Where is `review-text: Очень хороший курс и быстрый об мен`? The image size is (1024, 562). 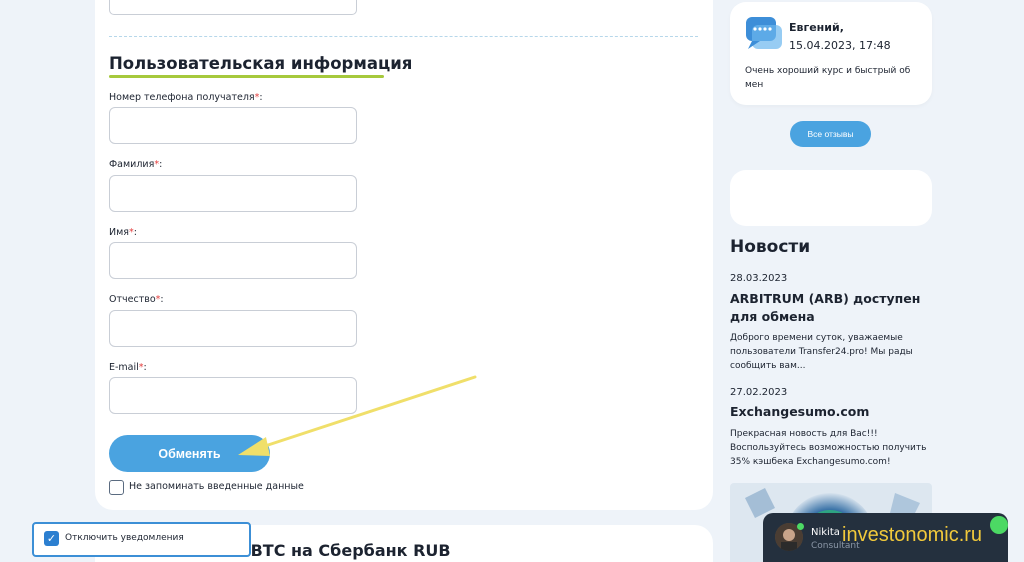 review-text: Очень хороший курс и быстрый об мен is located at coordinates (828, 78).